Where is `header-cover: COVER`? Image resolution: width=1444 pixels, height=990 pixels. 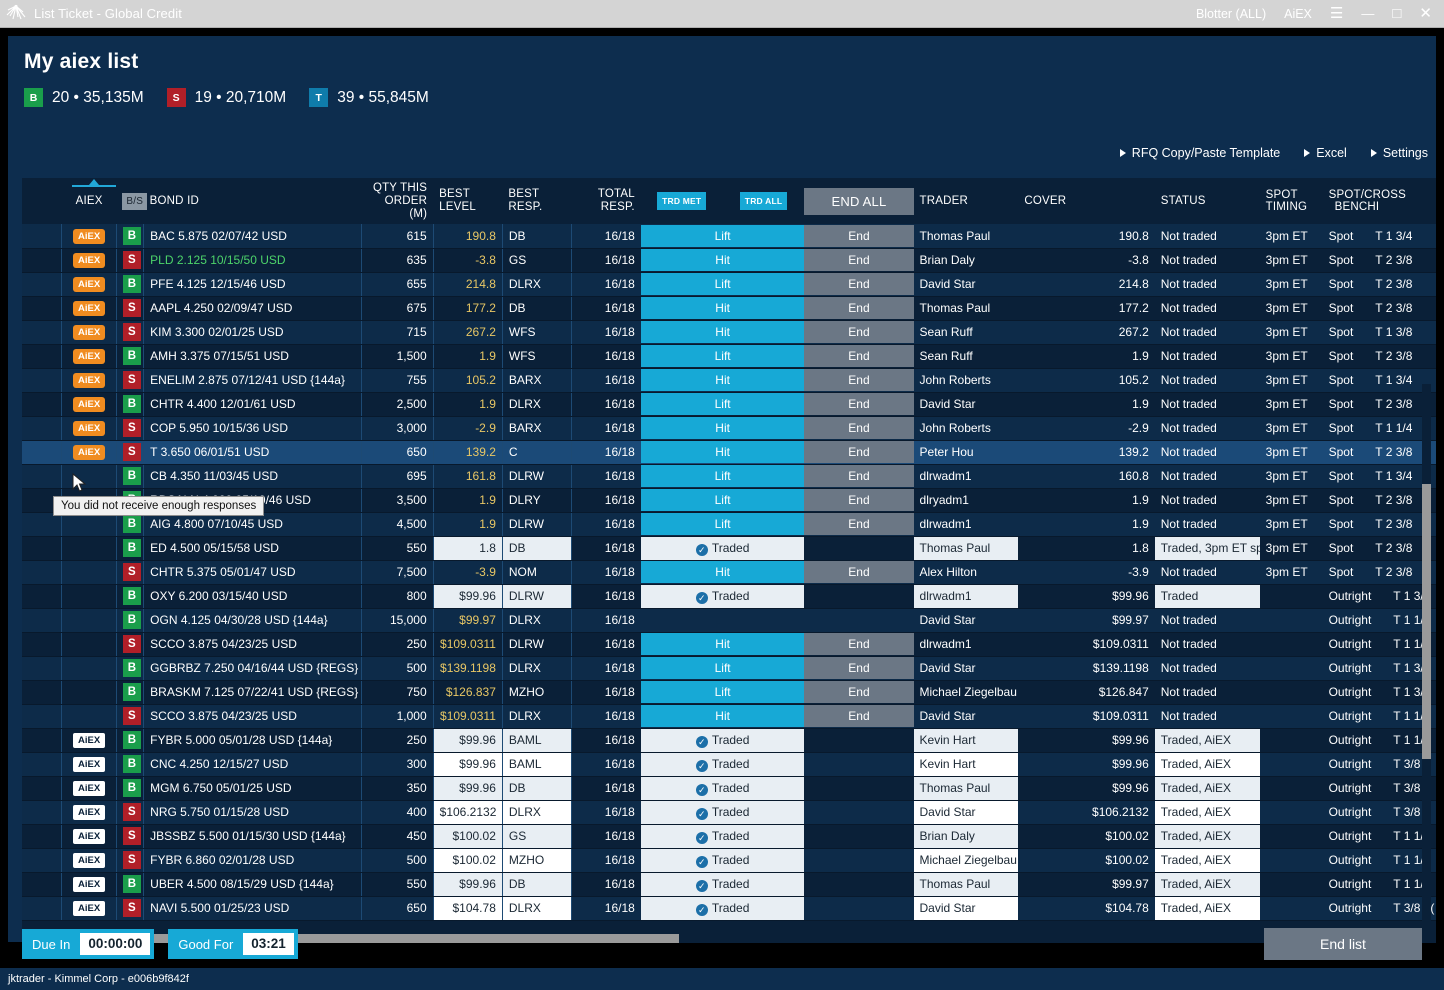
header-cover: COVER is located at coordinates (1086, 201).